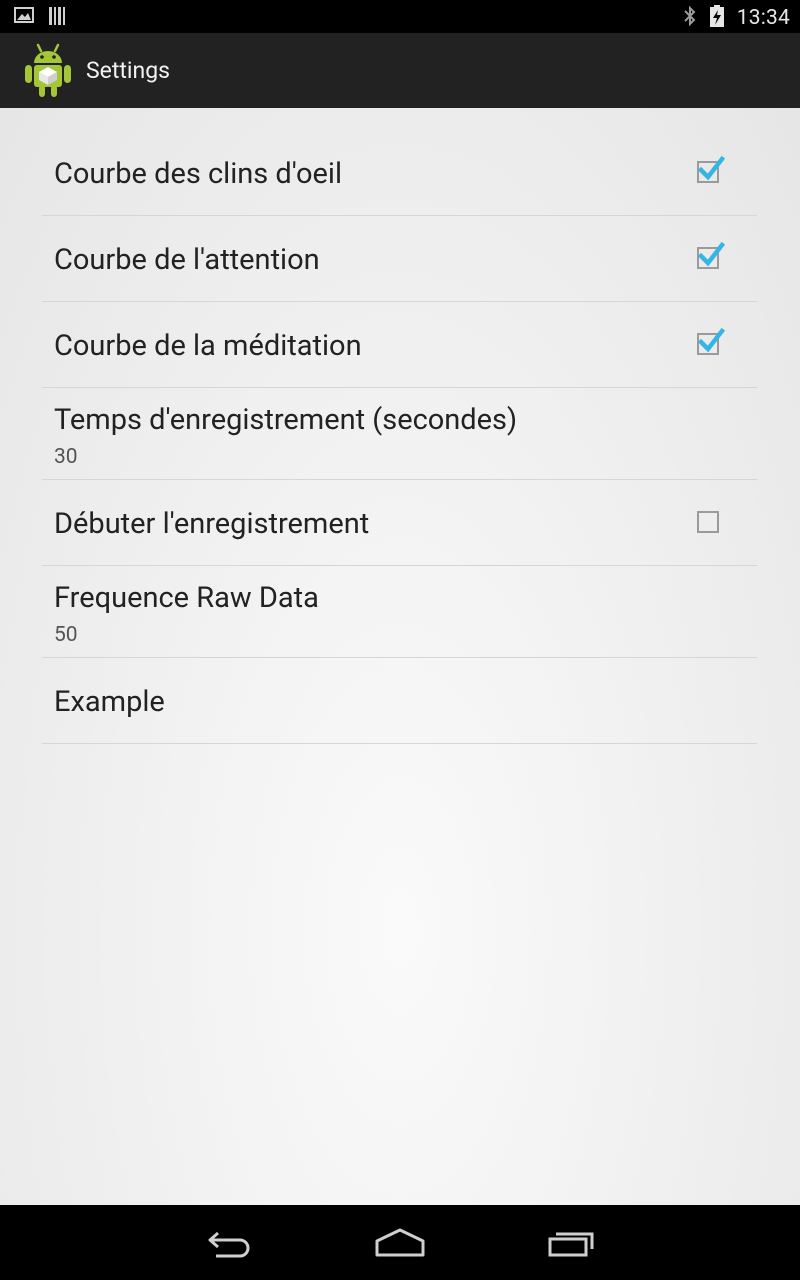 The width and height of the screenshot is (800, 1280). What do you see at coordinates (399, 259) in the screenshot?
I see `pref-attention-curve: Courbe de l'attention` at bounding box center [399, 259].